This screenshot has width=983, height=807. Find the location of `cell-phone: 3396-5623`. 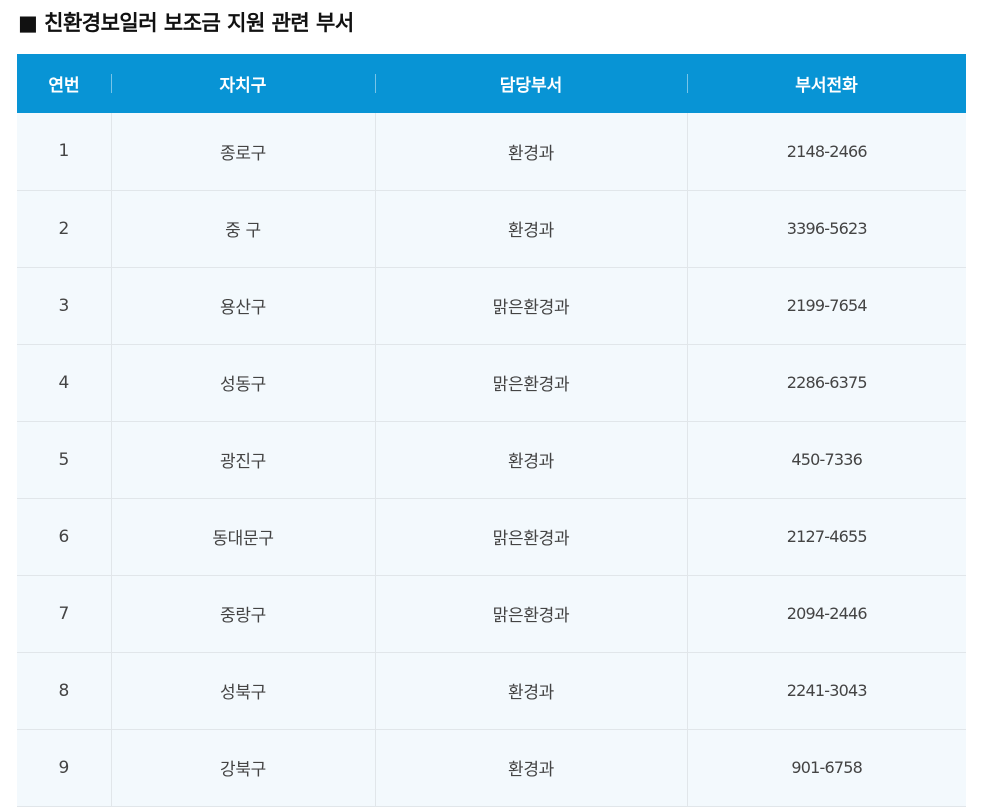

cell-phone: 3396-5623 is located at coordinates (826, 229).